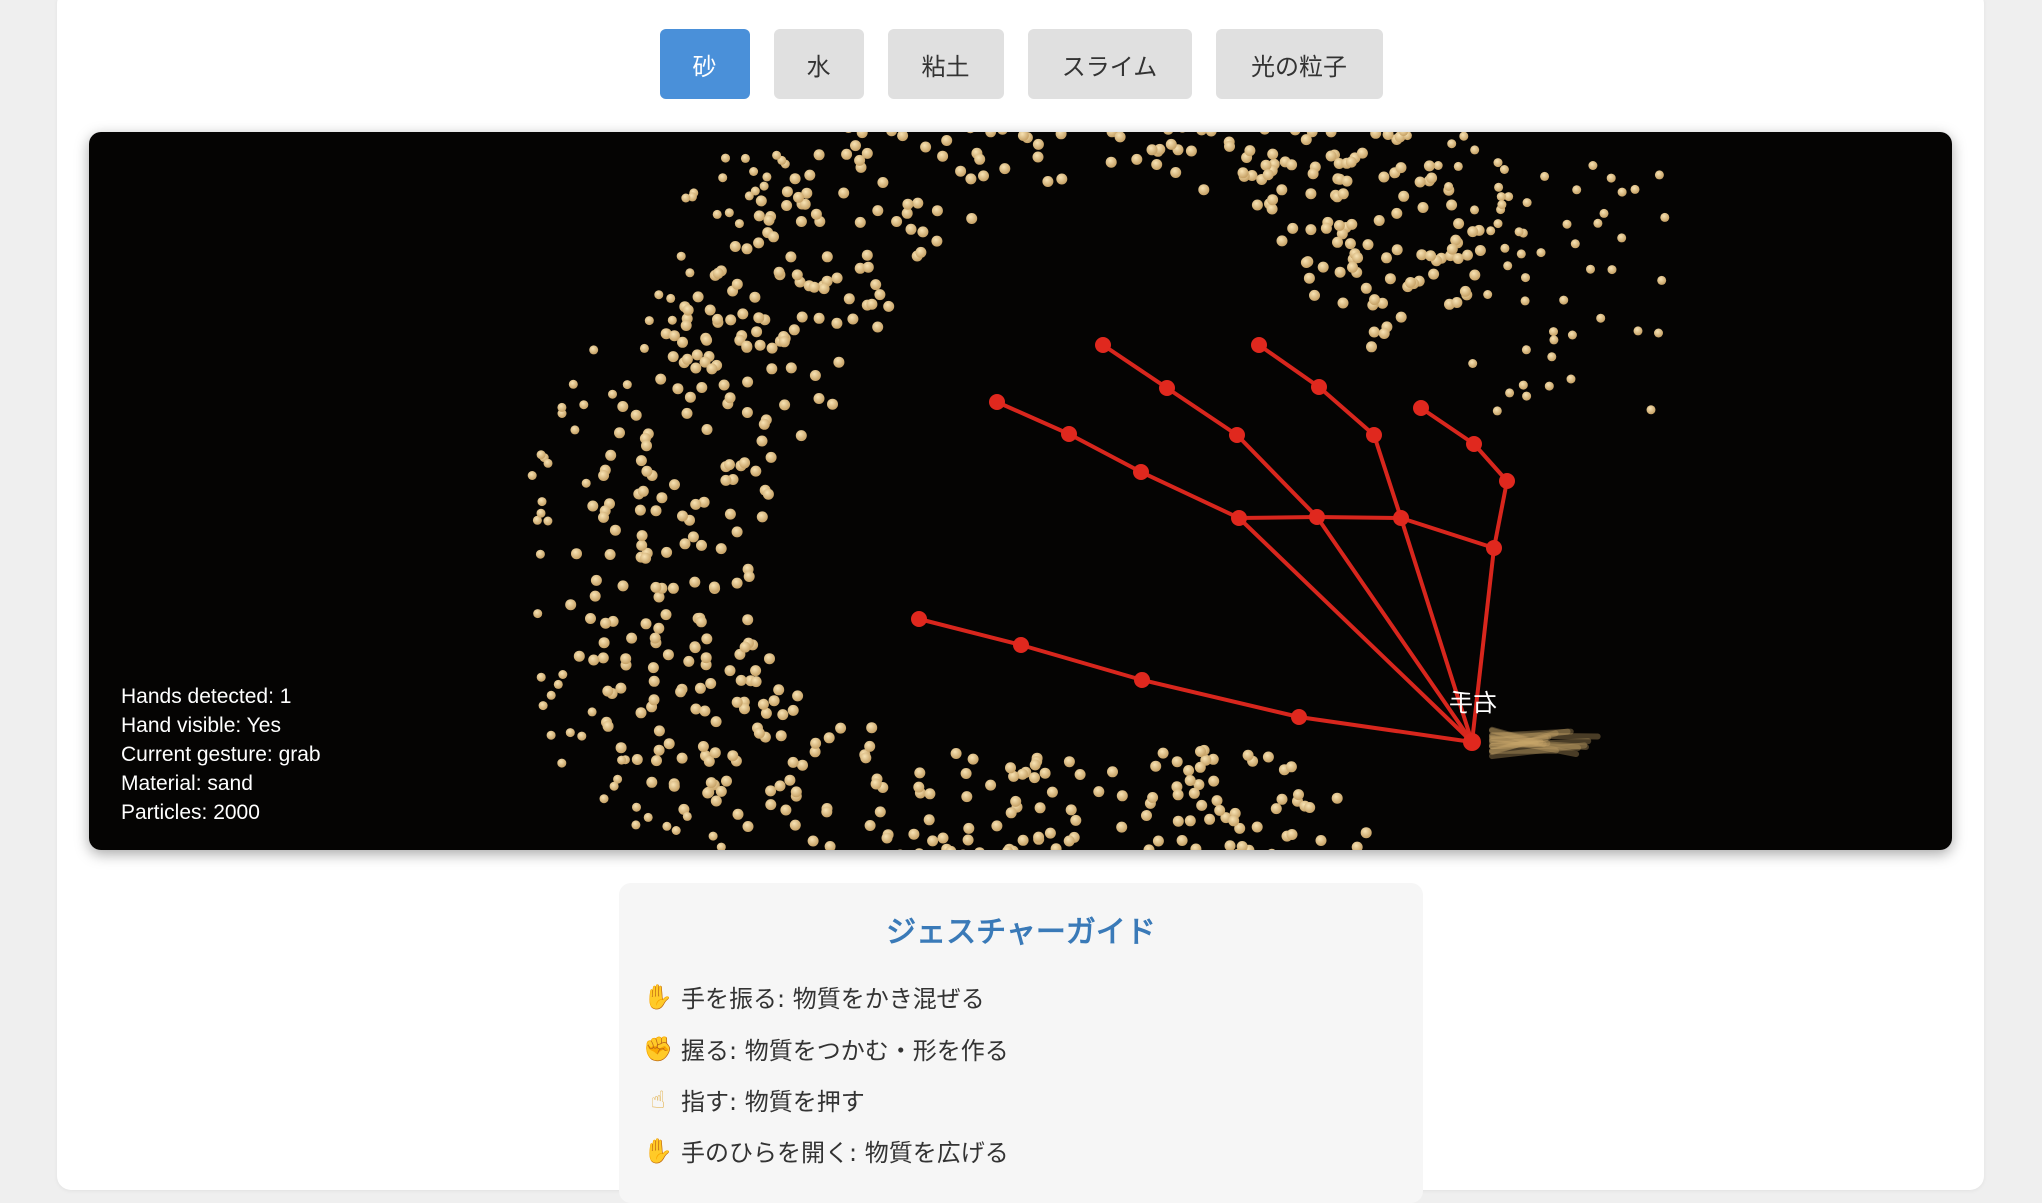  Describe the element at coordinates (946, 64) in the screenshot. I see `material-button-clay: 粘土` at that location.